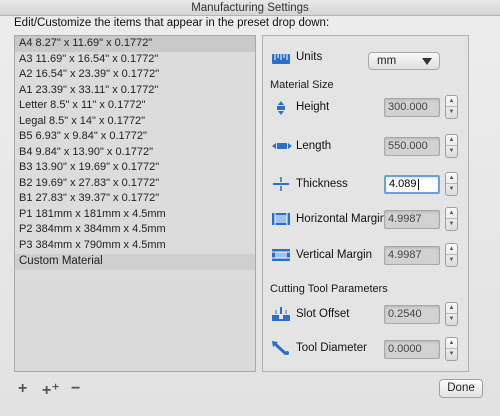  Describe the element at coordinates (313, 107) in the screenshot. I see `height-label: Height` at that location.